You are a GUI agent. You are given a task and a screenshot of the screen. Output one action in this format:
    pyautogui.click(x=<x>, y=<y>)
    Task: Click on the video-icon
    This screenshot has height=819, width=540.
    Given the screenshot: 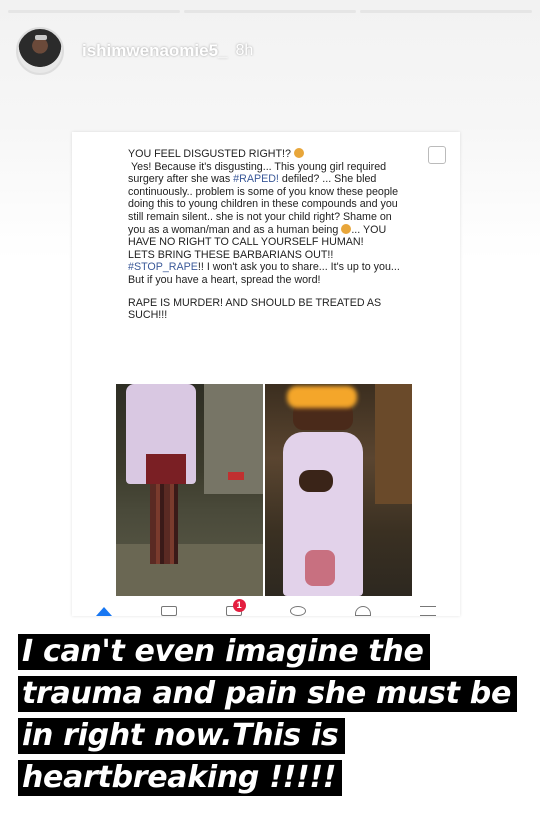 What is the action you would take?
    pyautogui.click(x=168, y=611)
    